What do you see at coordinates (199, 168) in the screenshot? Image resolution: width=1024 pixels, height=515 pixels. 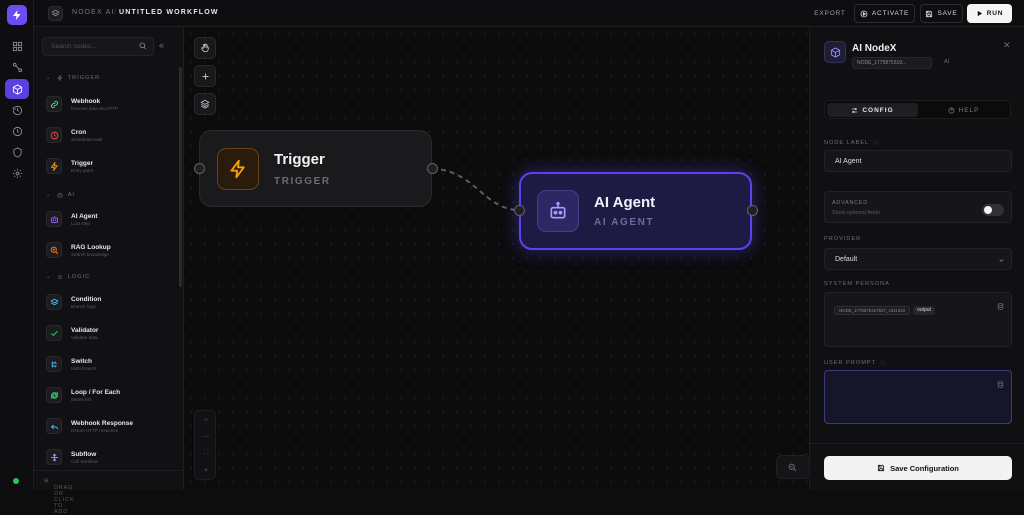 I see `trigger-input-handle` at bounding box center [199, 168].